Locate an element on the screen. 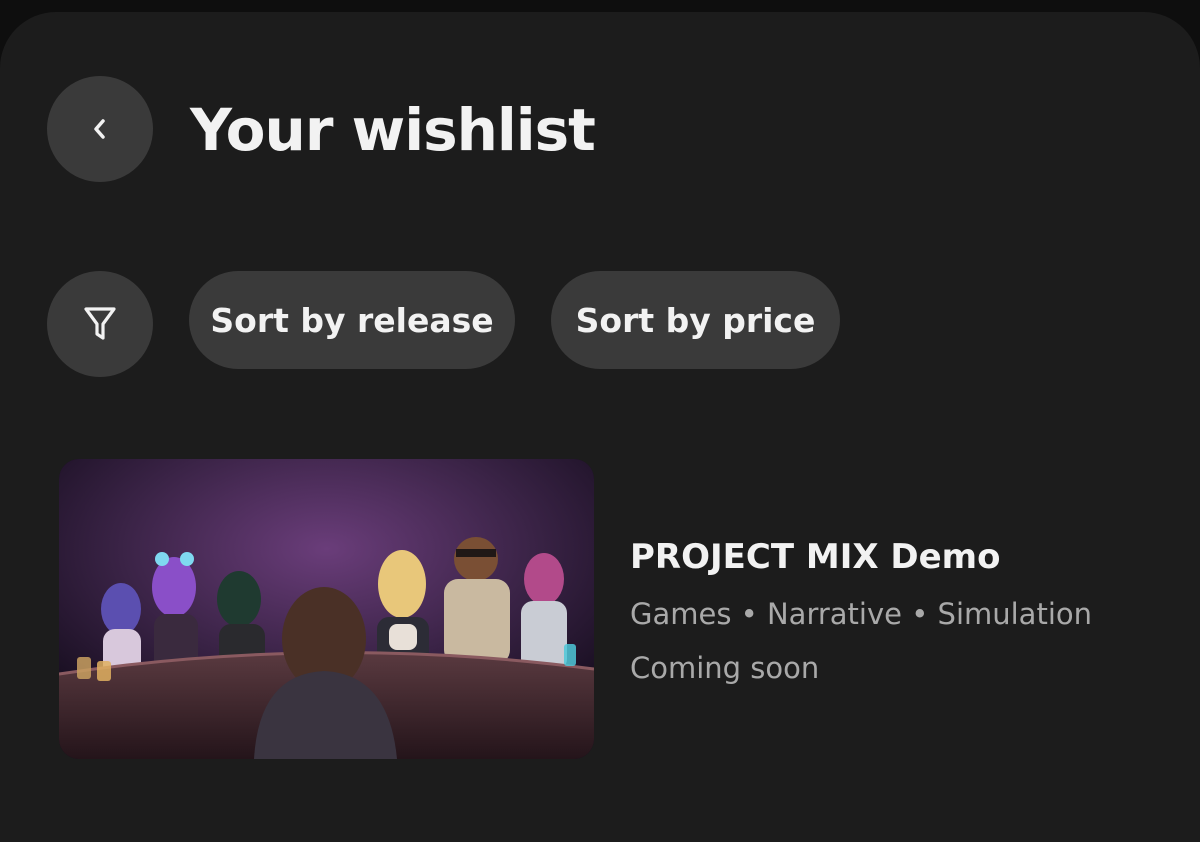 Image resolution: width=1200 pixels, height=842 pixels. filter-button is located at coordinates (100, 324).